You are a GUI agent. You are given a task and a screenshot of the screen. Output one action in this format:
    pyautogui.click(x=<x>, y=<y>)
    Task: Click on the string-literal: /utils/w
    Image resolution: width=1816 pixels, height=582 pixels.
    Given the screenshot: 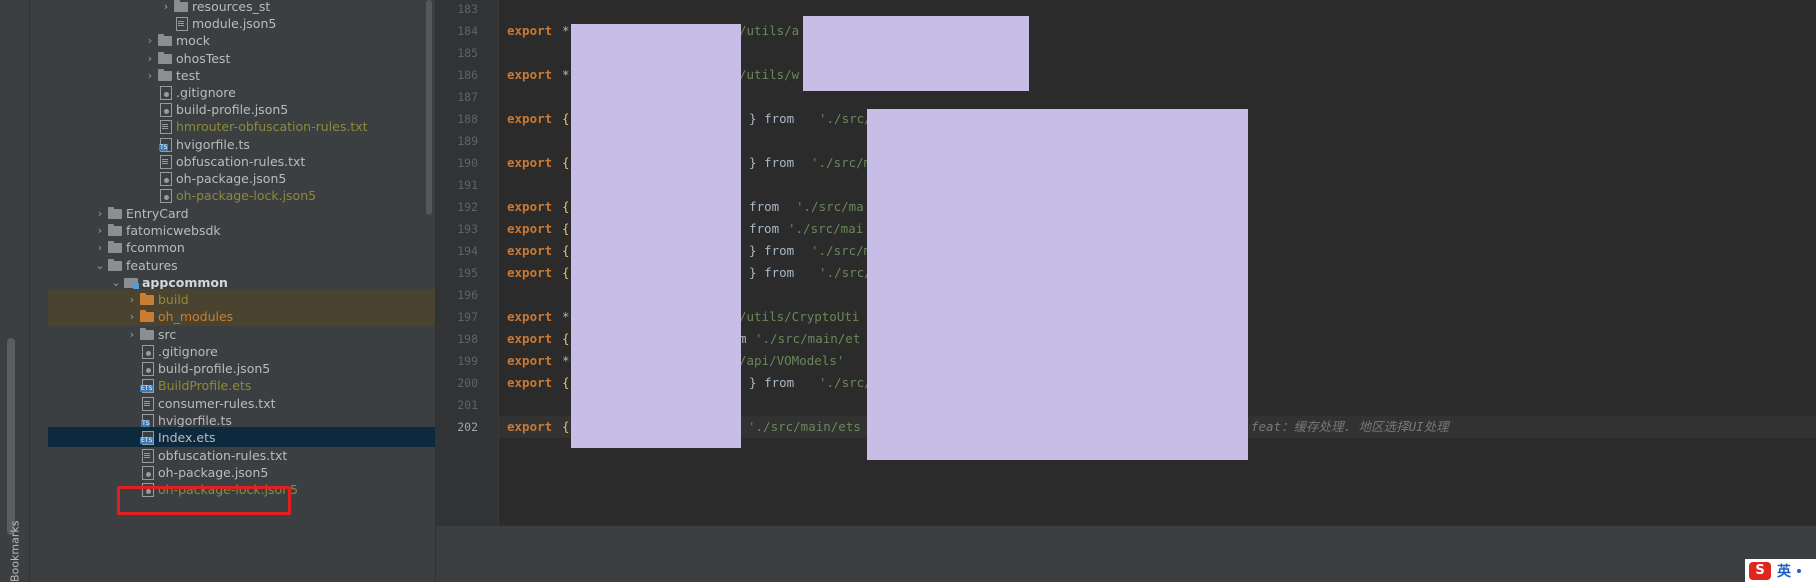 What is the action you would take?
    pyautogui.click(x=769, y=74)
    